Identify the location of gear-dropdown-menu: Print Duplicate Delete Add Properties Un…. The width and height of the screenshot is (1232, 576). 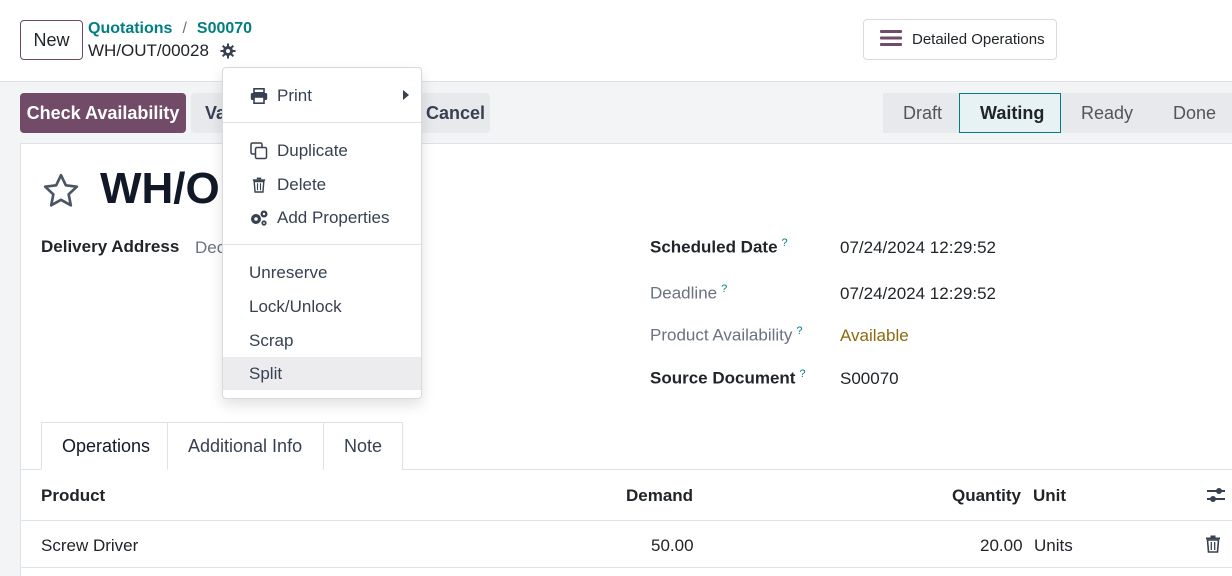
(322, 233).